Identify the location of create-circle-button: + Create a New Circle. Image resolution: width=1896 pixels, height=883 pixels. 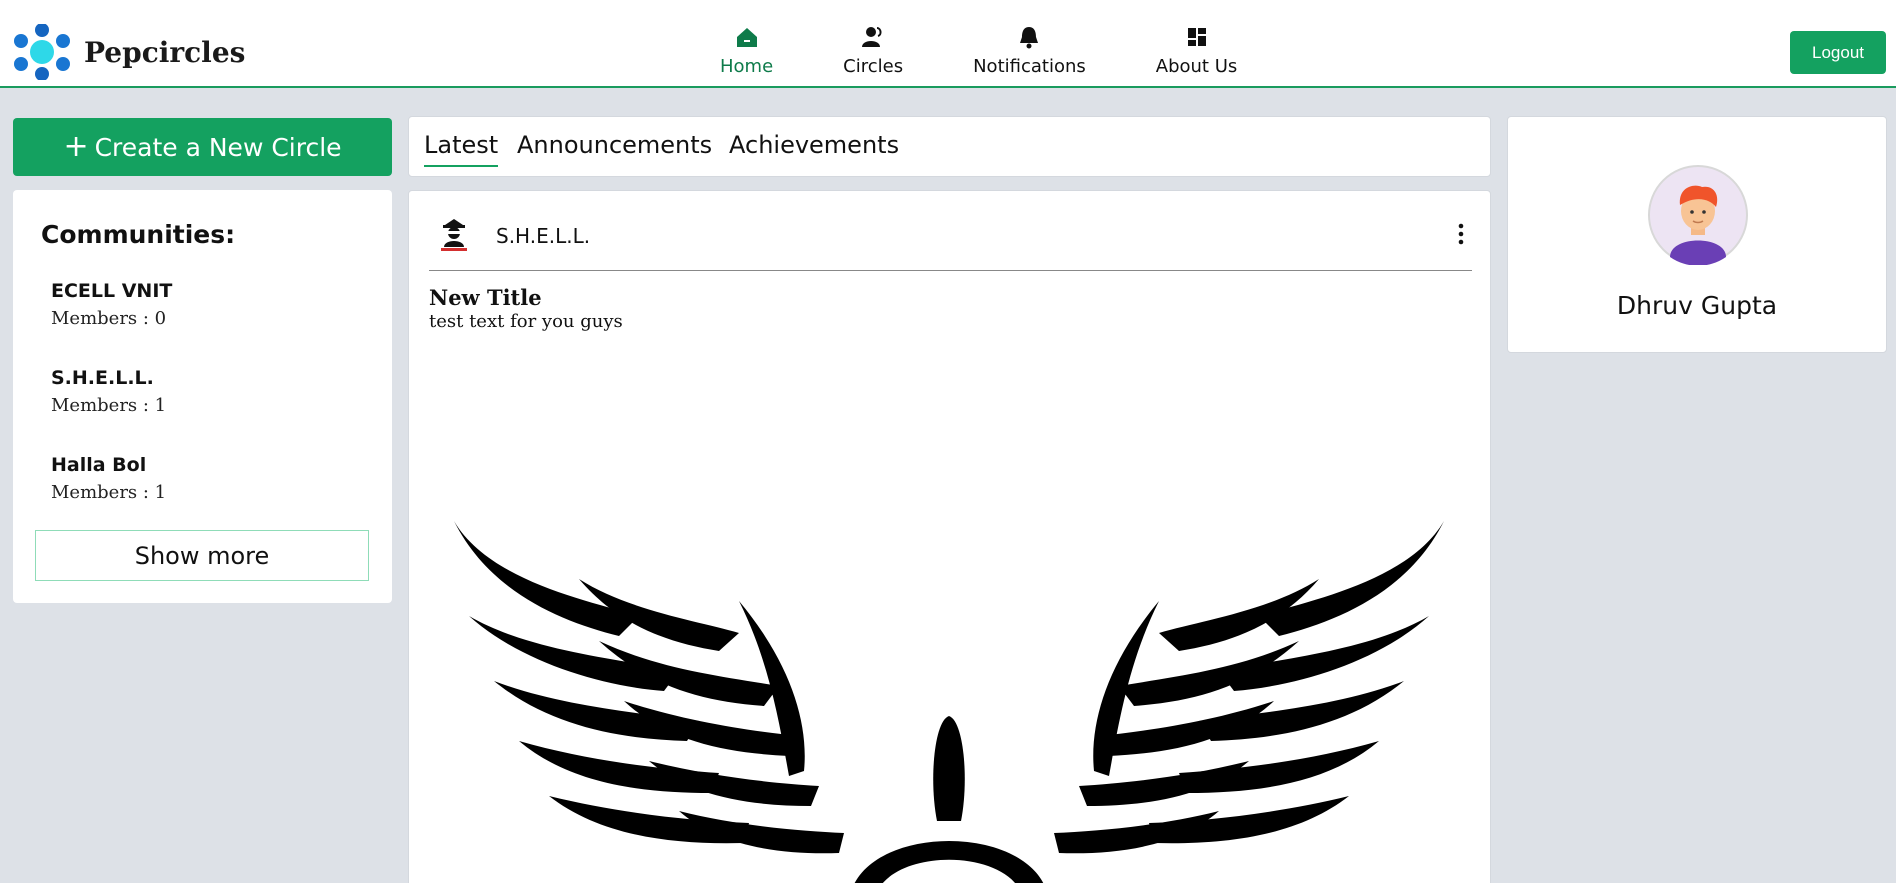
(202, 147).